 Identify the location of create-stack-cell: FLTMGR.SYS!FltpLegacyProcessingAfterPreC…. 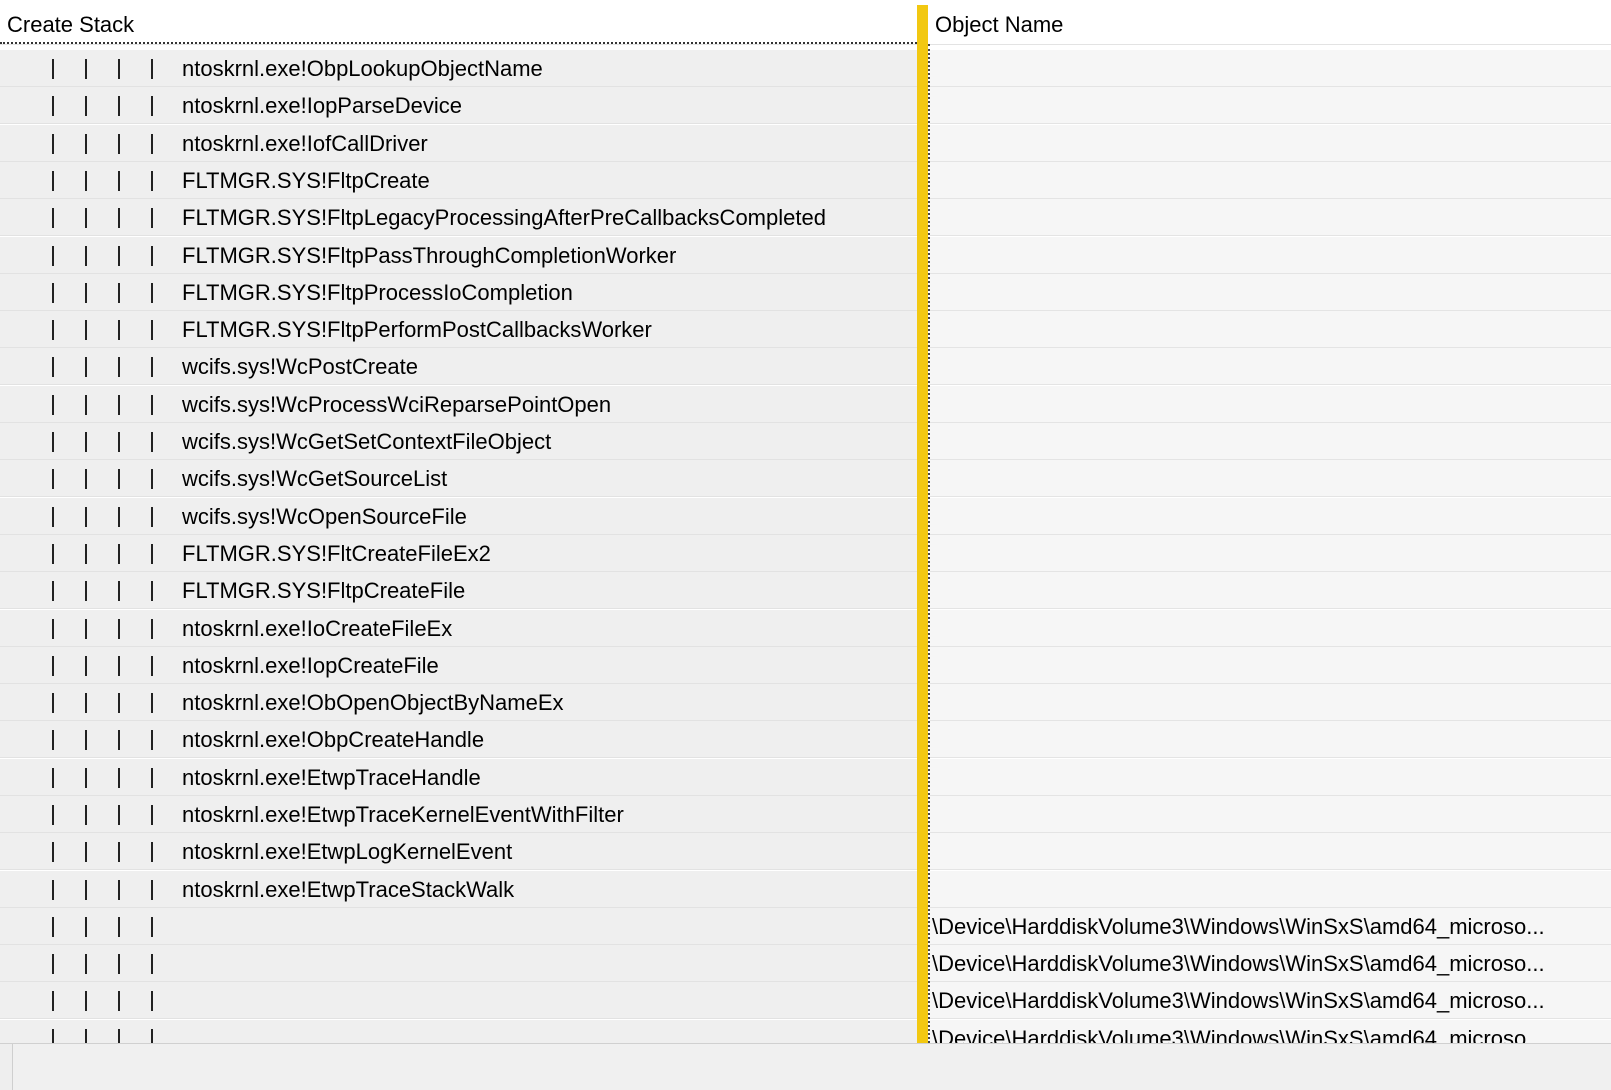
(458, 217).